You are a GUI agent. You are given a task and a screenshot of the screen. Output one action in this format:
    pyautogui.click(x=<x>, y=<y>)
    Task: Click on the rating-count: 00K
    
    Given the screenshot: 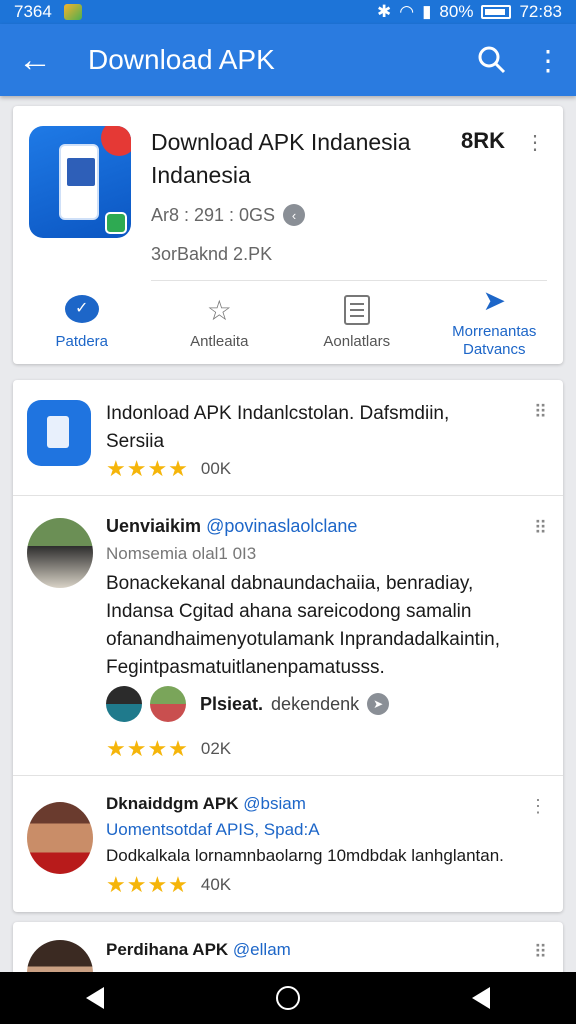 What is the action you would take?
    pyautogui.click(x=216, y=468)
    